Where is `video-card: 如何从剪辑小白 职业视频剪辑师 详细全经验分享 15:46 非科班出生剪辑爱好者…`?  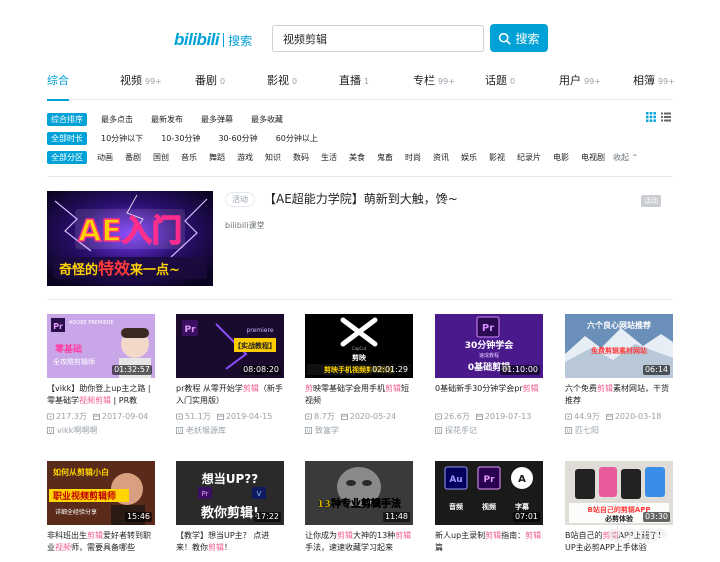
video-card: 如何从剪辑小白 职业视频剪辑师 详细全经验分享 15:46 非科班出生剪辑爱好者… is located at coordinates (101, 507).